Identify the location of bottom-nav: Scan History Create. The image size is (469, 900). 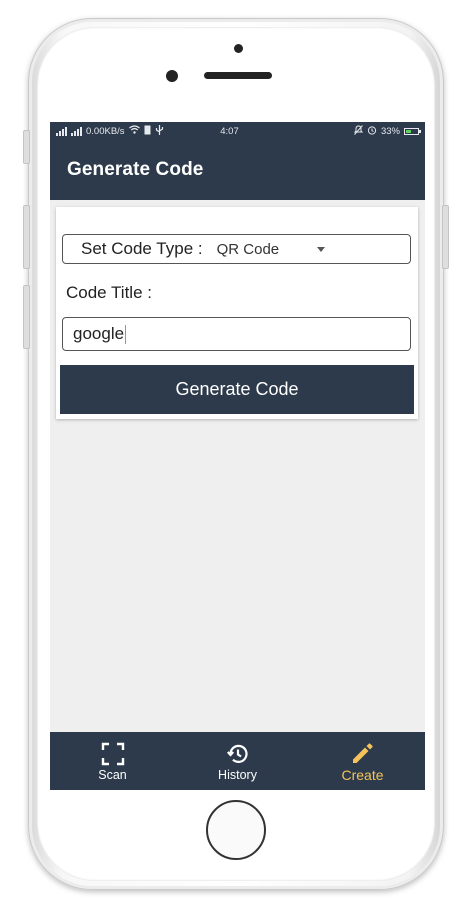
(237, 761).